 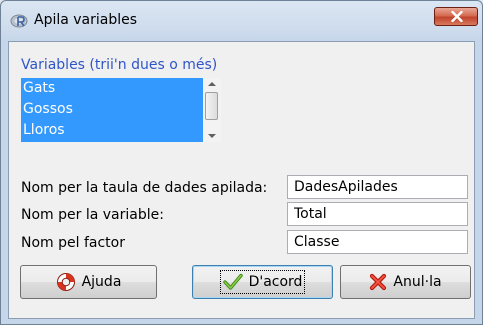 What do you see at coordinates (112, 88) in the screenshot?
I see `list-item-gats: Gats` at bounding box center [112, 88].